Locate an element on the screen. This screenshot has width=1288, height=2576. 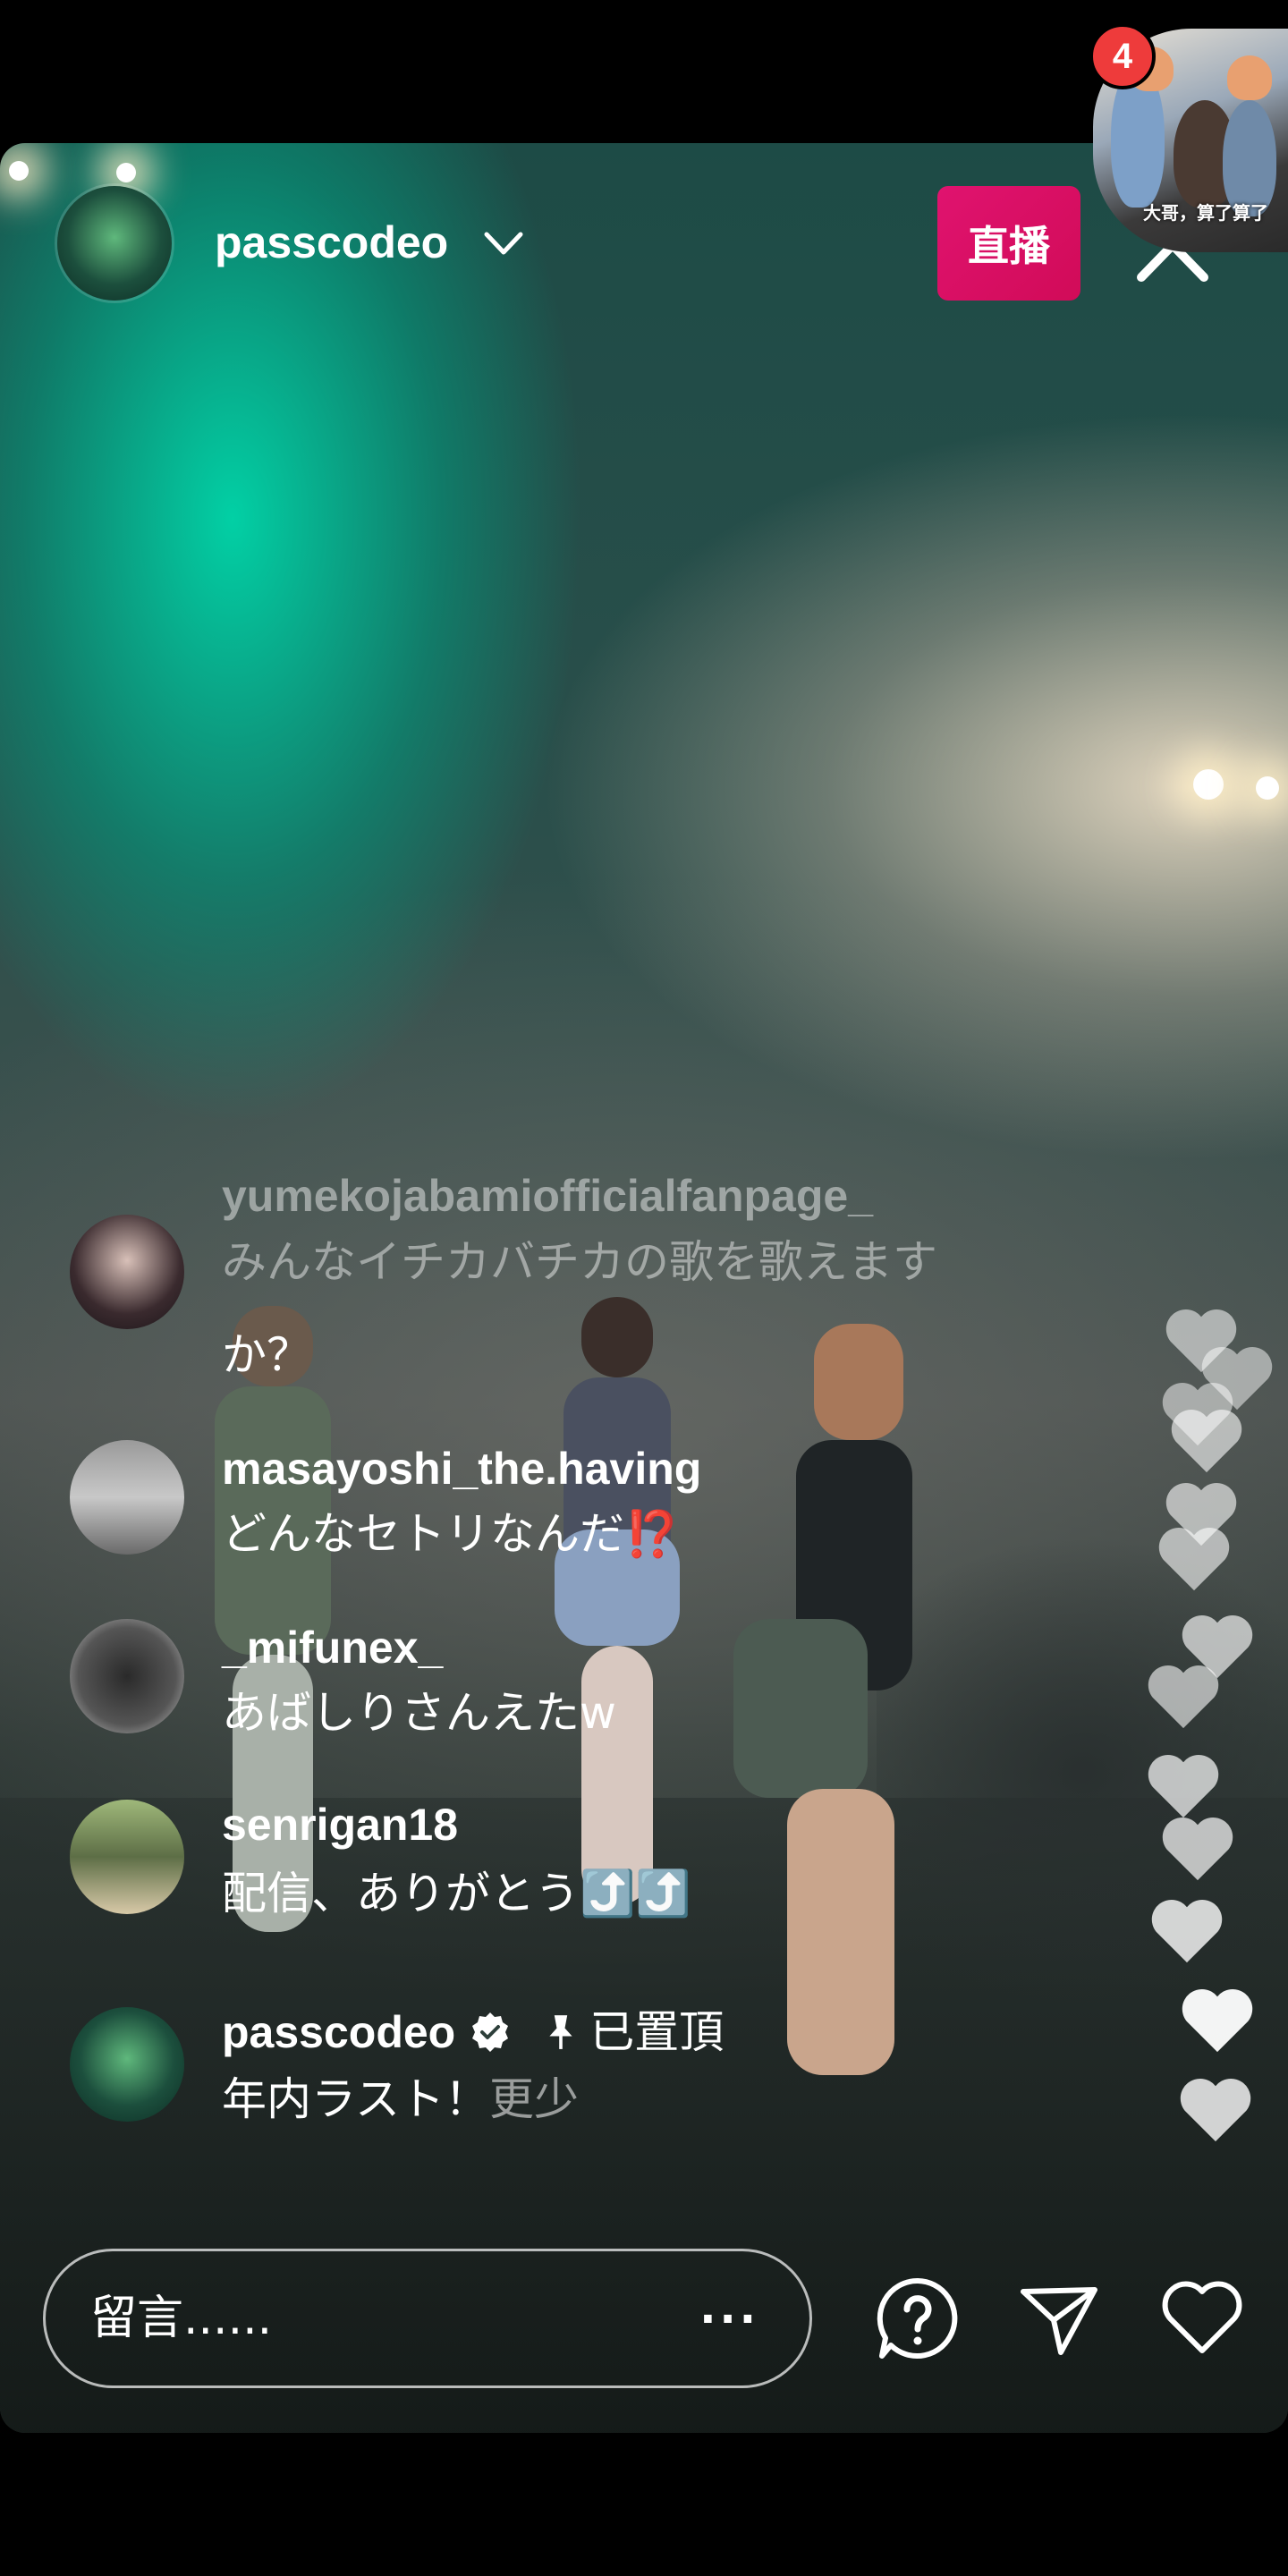
comment-text: どんなセトリなんだ⁉️ is located at coordinates (451, 1534).